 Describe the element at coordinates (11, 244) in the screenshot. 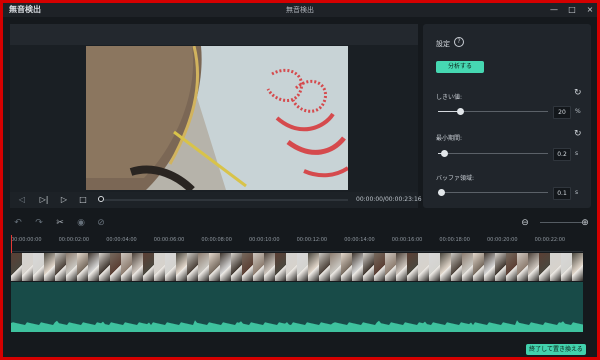

I see `playhead` at that location.